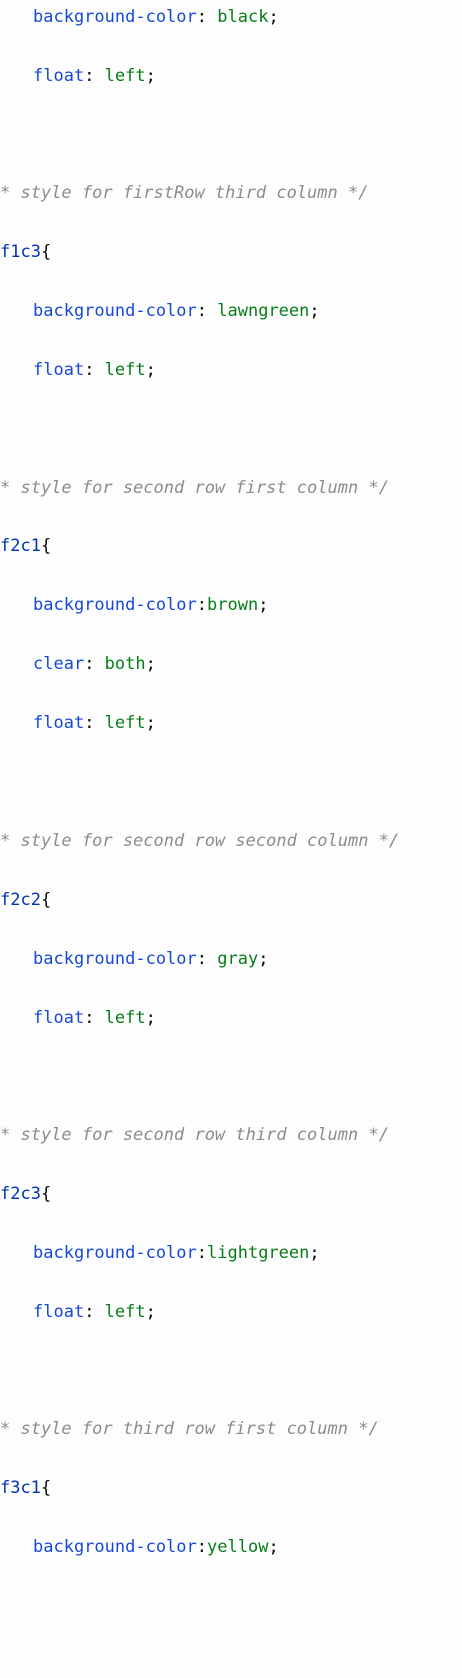  I want to click on code-line: background-color: gray;, so click(150, 959).